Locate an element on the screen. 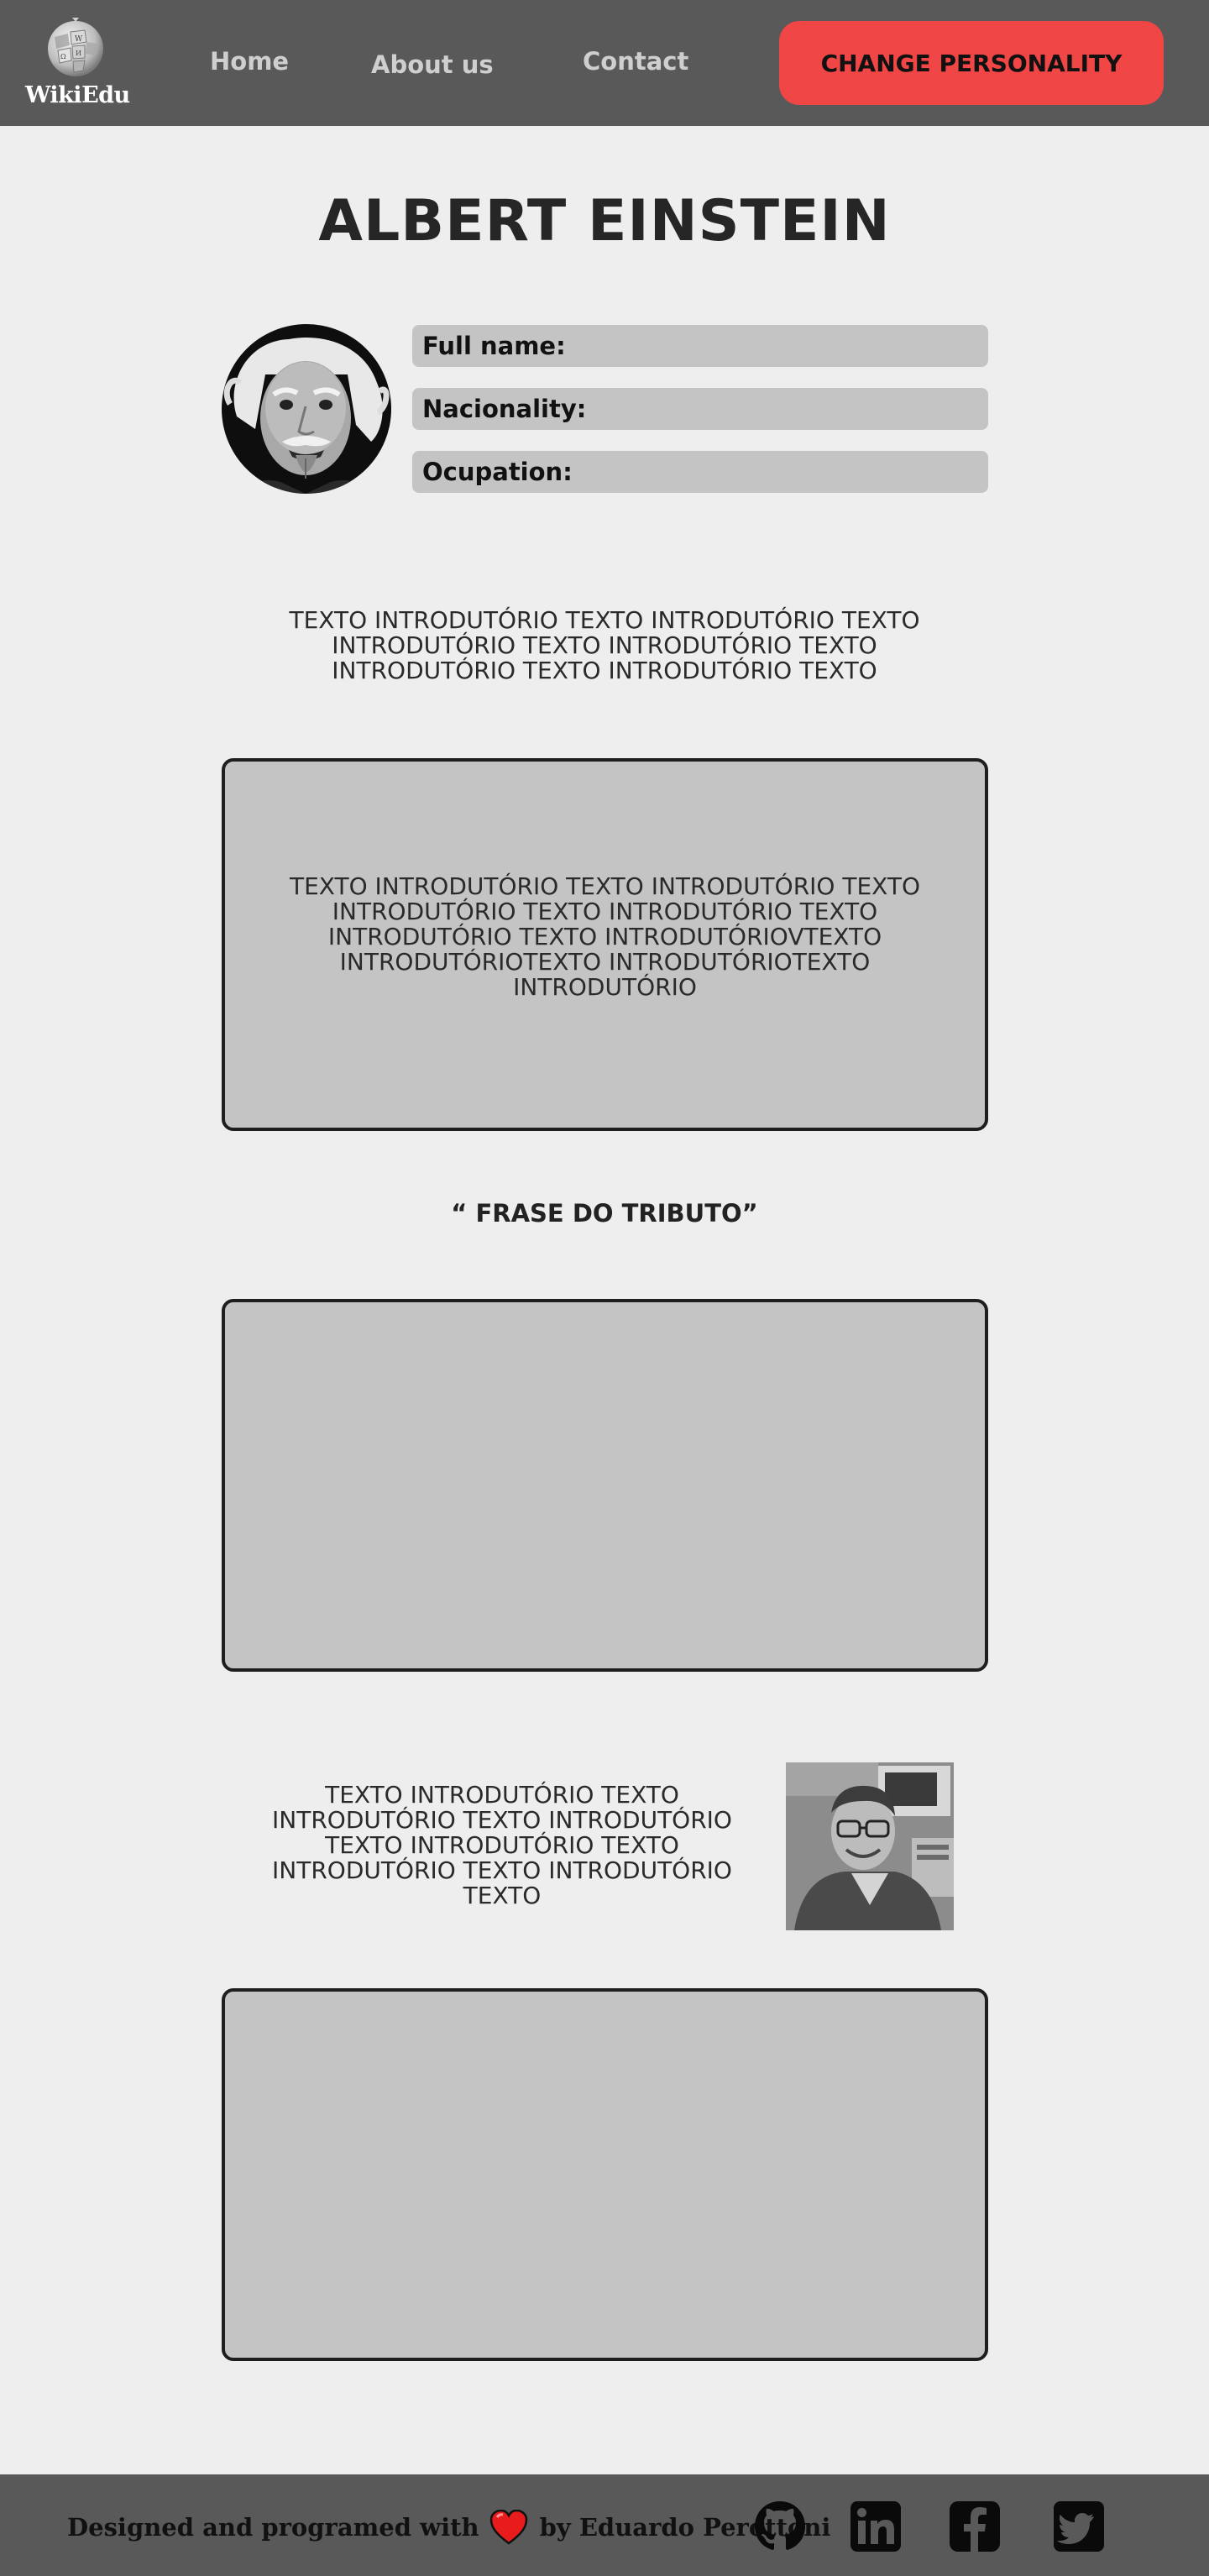 Image resolution: width=1209 pixels, height=2576 pixels. page-title: ALBERT EINSTEIN is located at coordinates (604, 221).